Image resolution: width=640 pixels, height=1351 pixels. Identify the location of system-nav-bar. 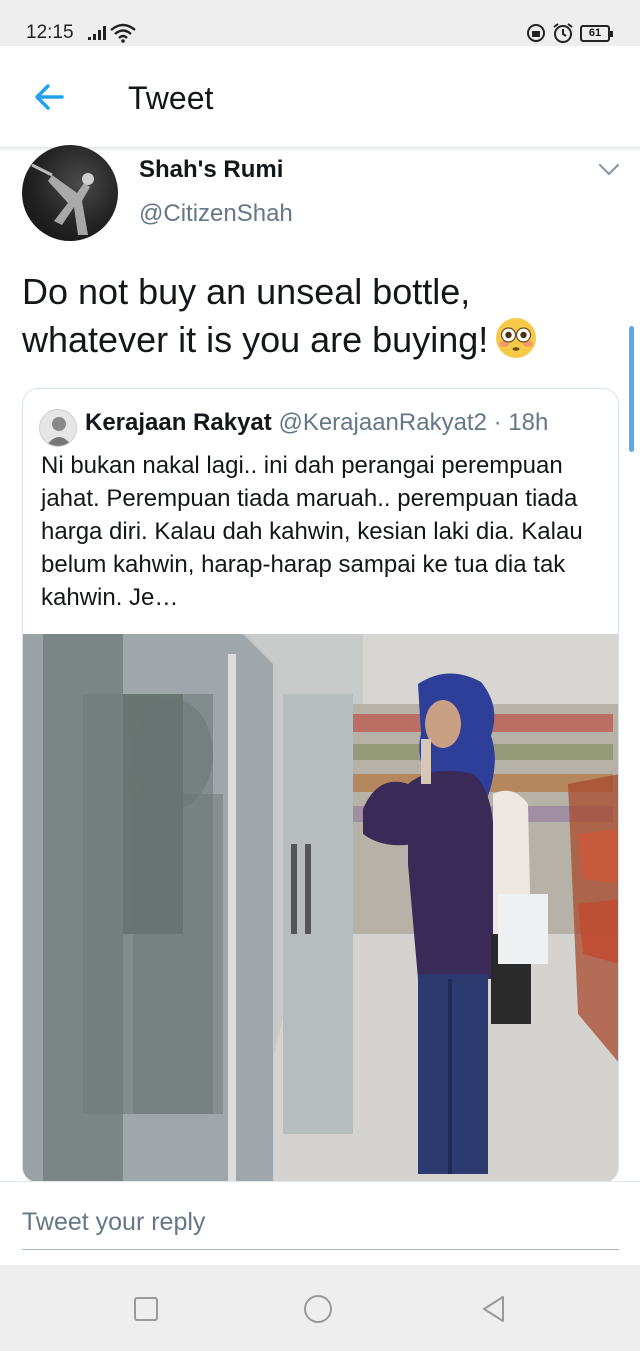
(320, 1308).